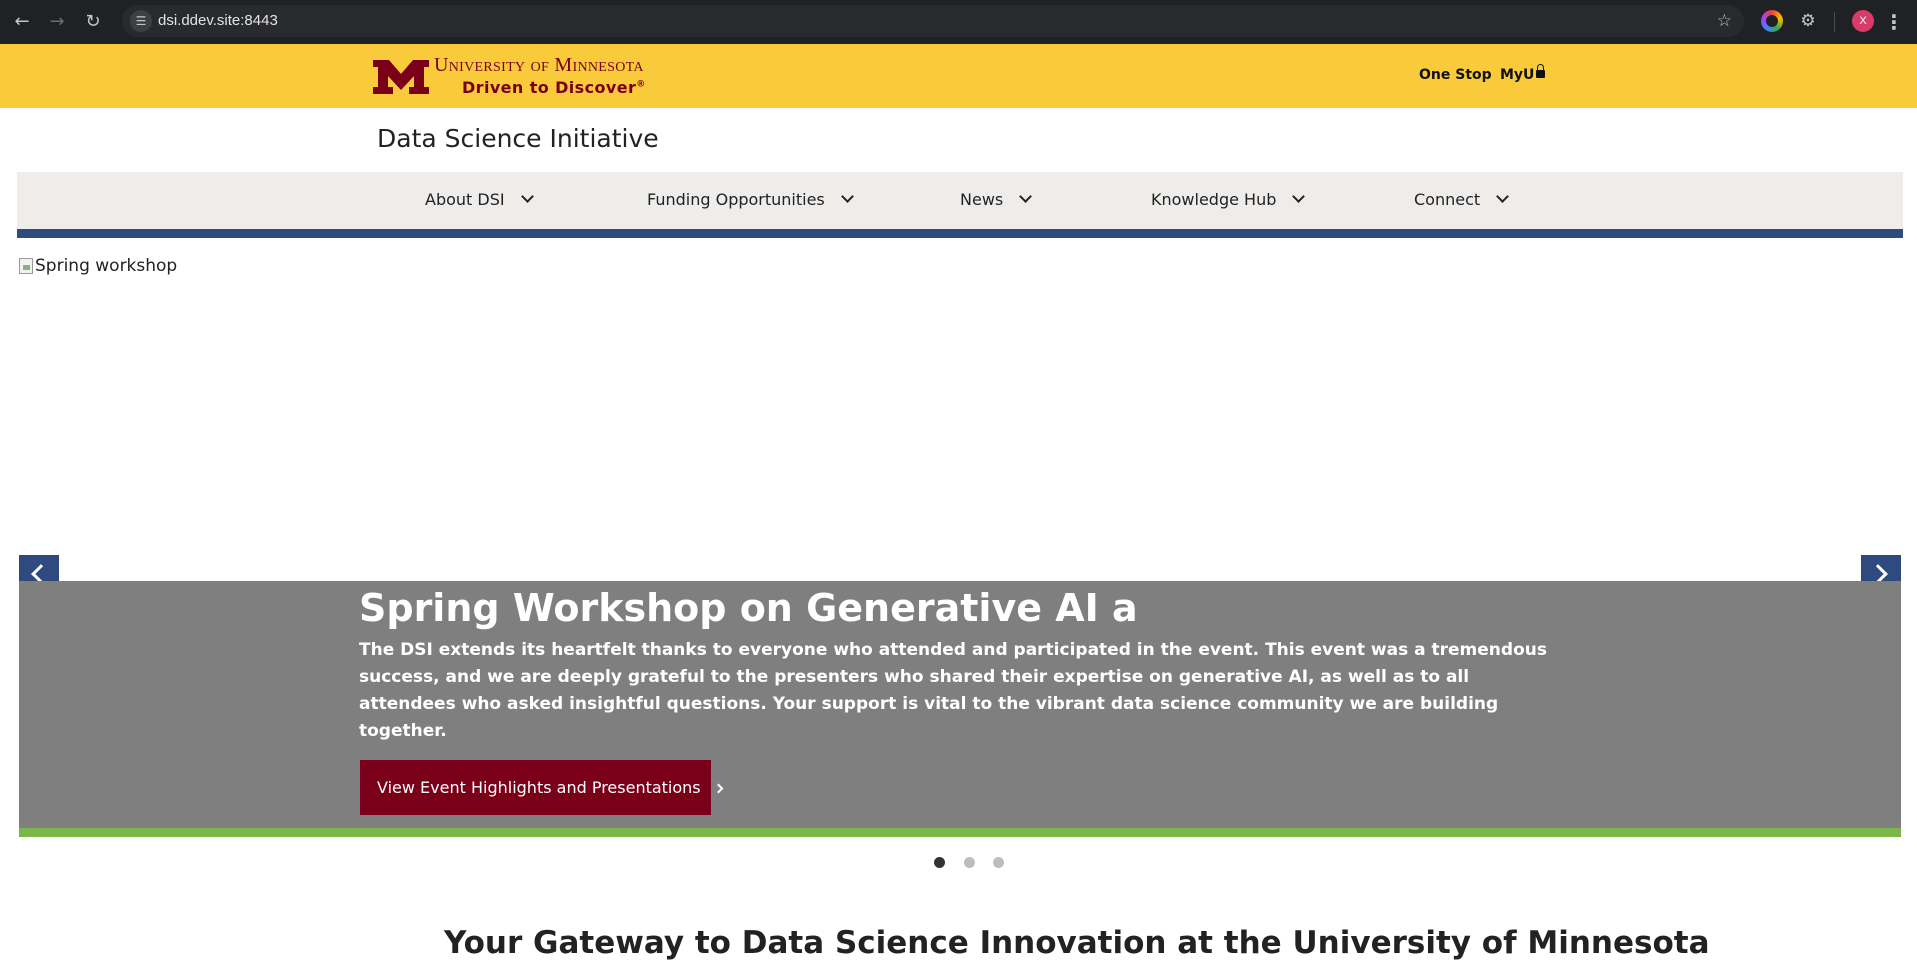 This screenshot has width=1917, height=961. I want to click on nav-item-label: Connect, so click(1447, 199).